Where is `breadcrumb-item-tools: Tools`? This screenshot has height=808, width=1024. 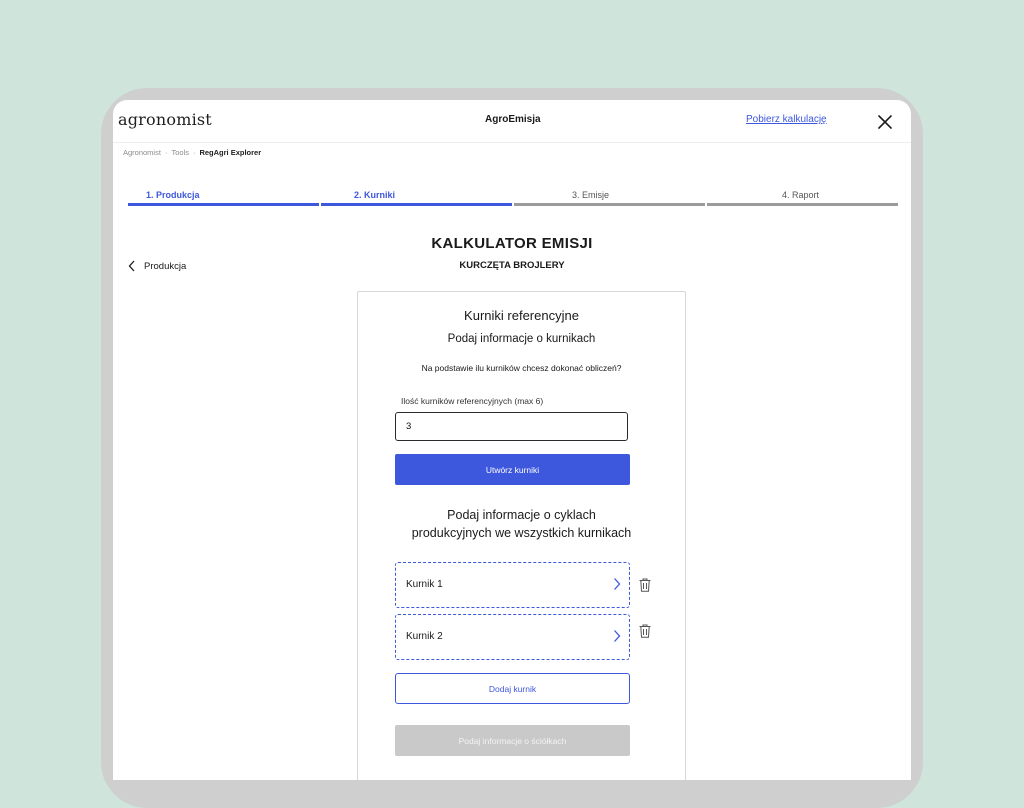 breadcrumb-item-tools: Tools is located at coordinates (180, 152).